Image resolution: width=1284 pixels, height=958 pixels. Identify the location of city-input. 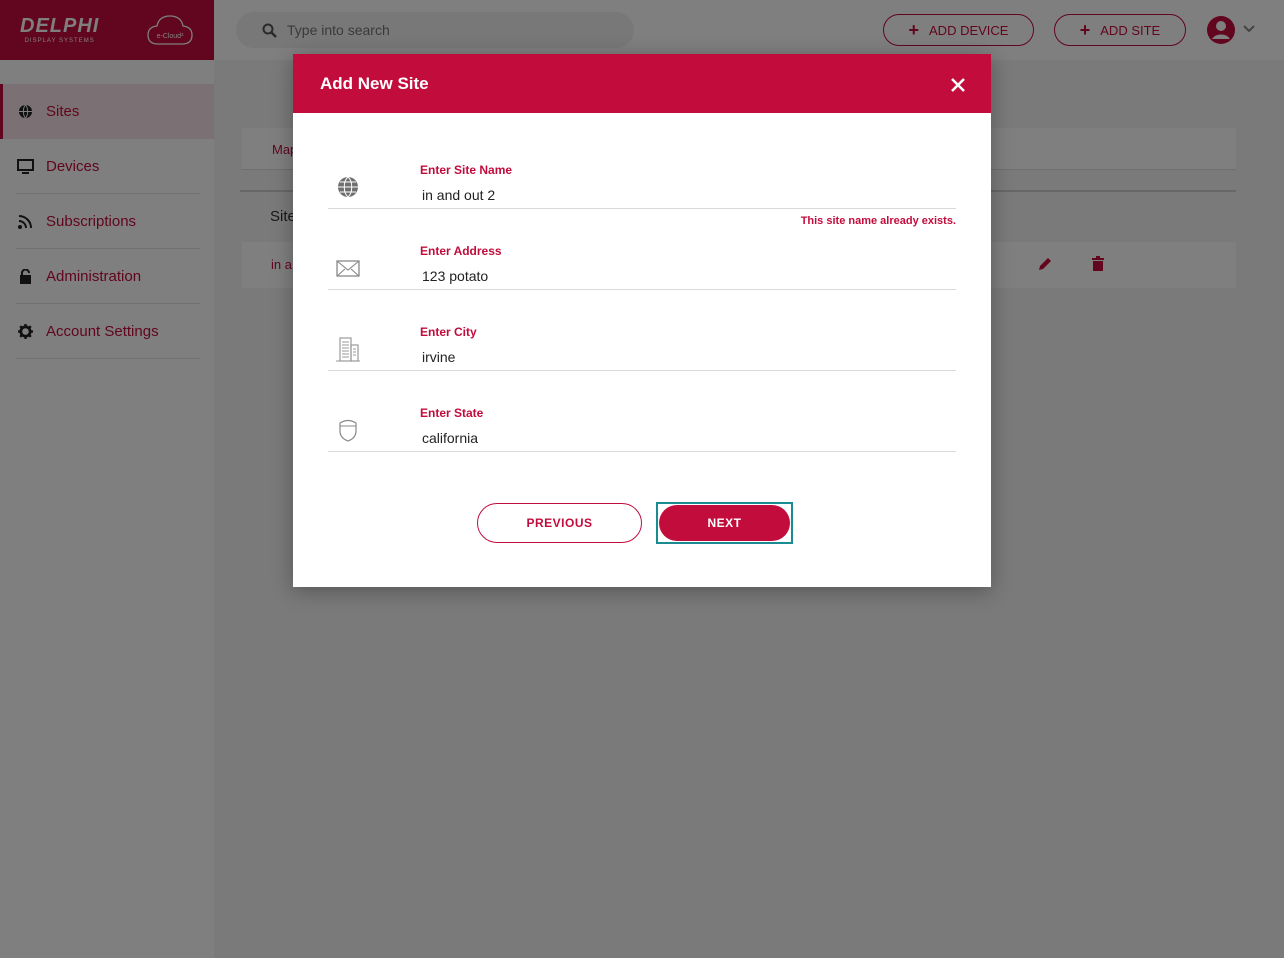
(682, 357).